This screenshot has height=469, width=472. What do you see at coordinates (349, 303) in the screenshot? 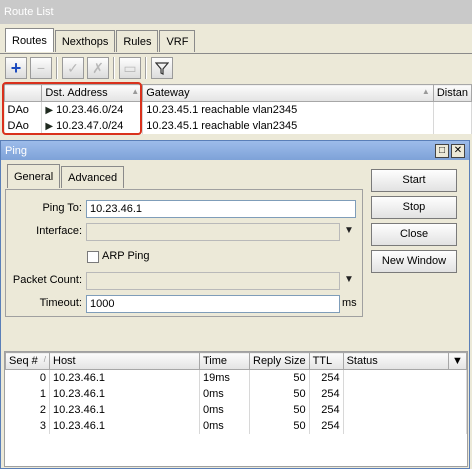
I see `timeout-unit: ms` at bounding box center [349, 303].